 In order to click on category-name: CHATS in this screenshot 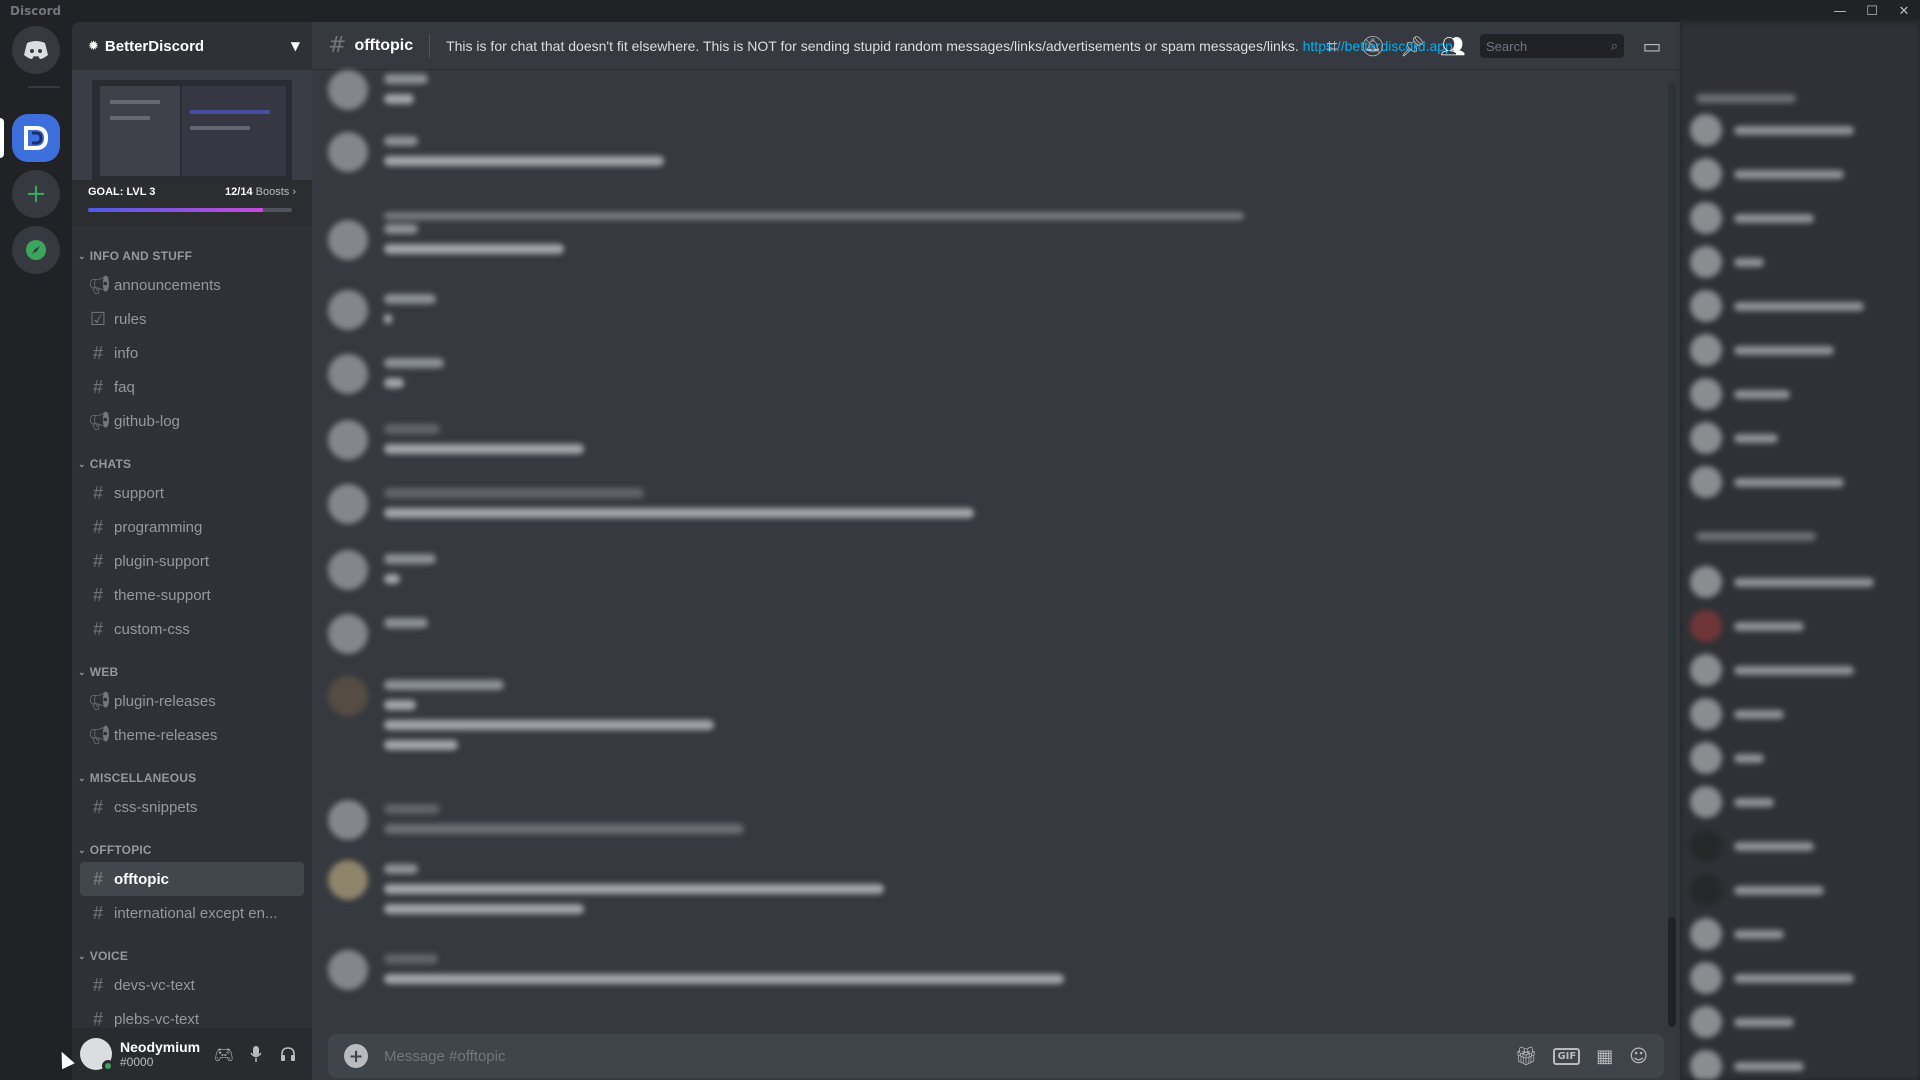, I will do `click(110, 464)`.